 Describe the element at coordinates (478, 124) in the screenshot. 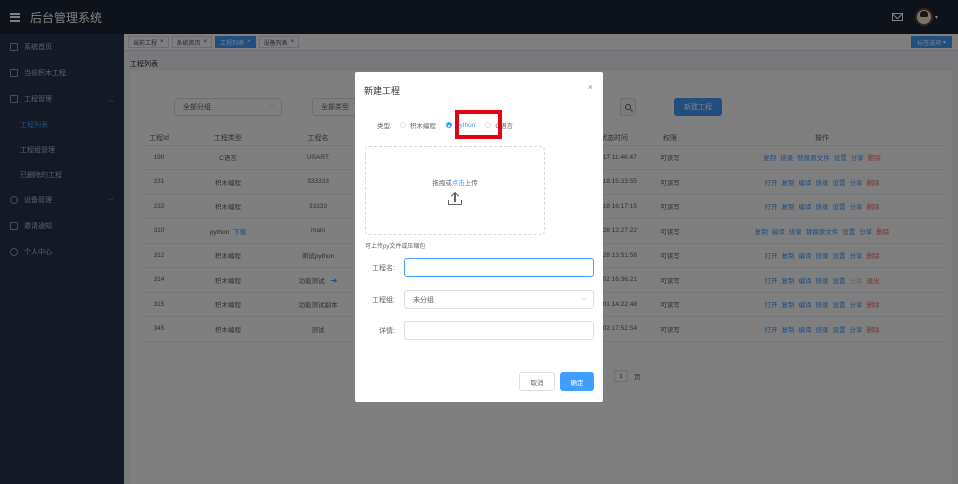

I see `python-highlight-box` at that location.